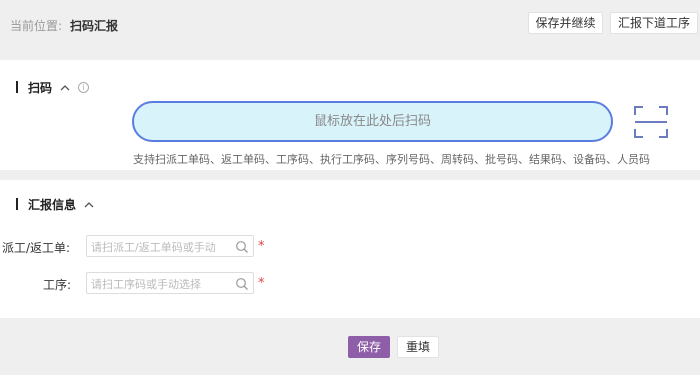  I want to click on process-placeholder: 请扫工序码或手动选择, so click(146, 284).